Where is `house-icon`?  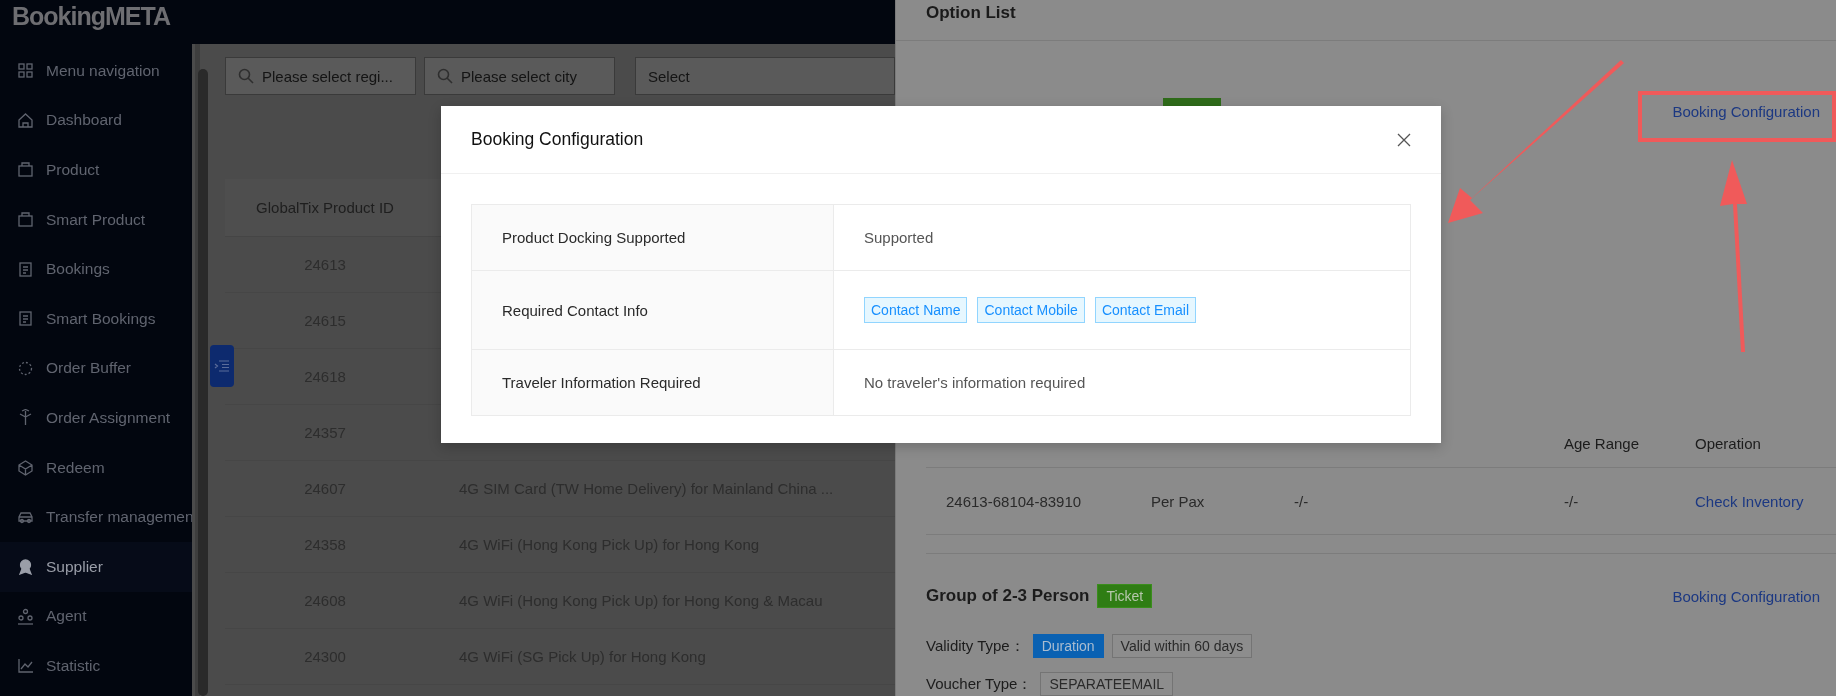 house-icon is located at coordinates (25, 120).